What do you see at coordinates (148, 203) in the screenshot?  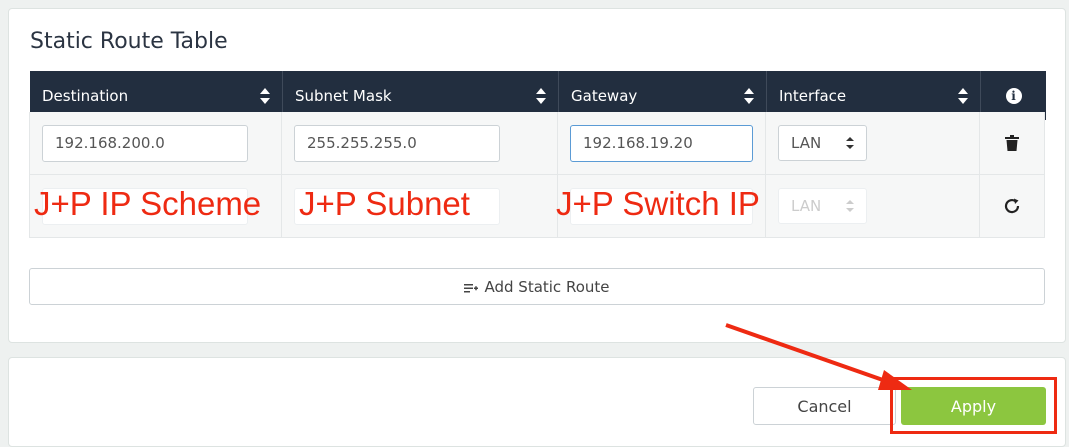 I see `annotation-ip-scheme: J+P IP Scheme` at bounding box center [148, 203].